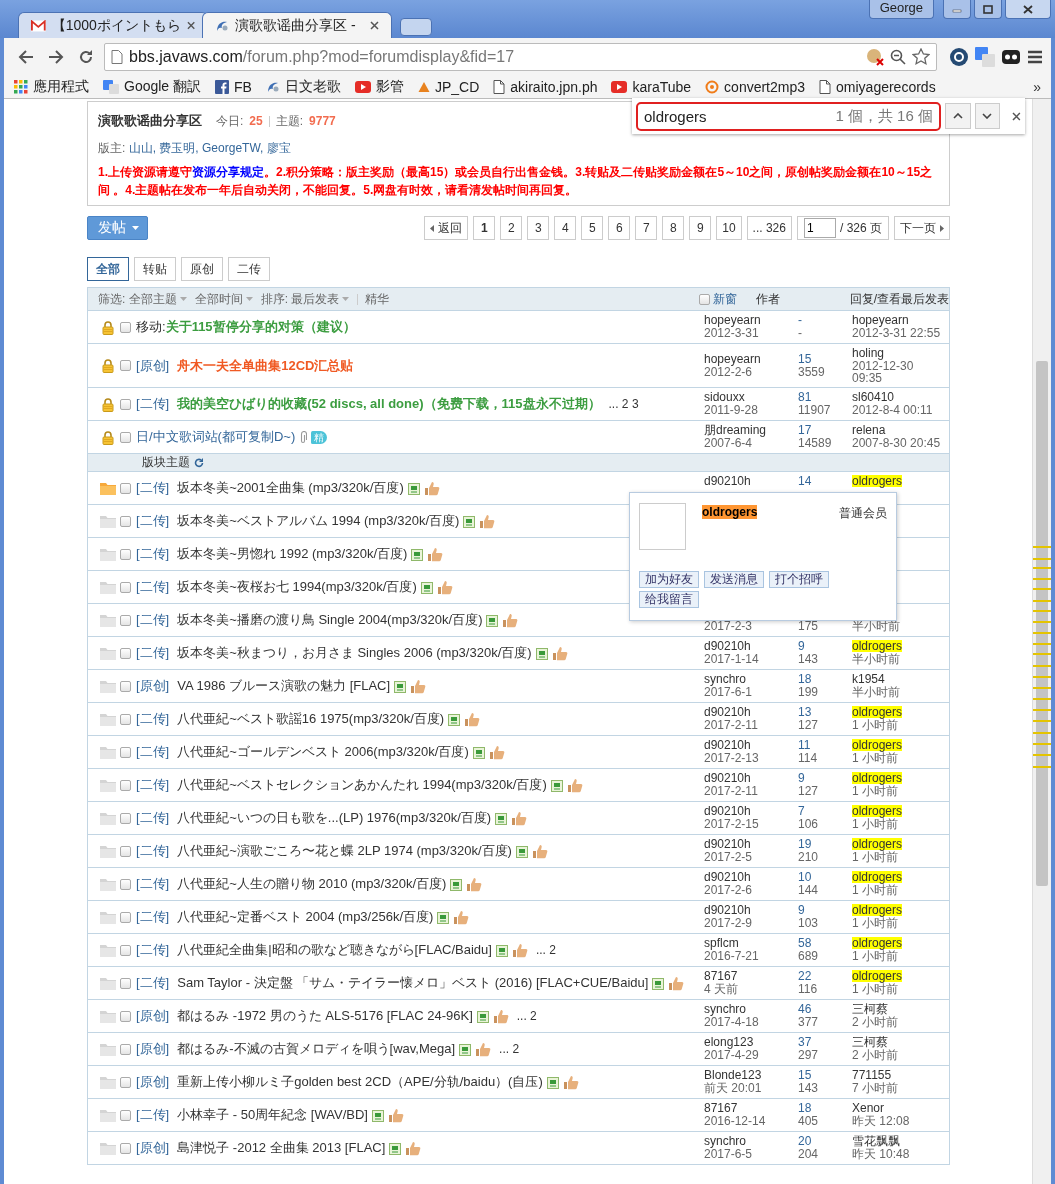 This screenshot has width=1055, height=1184. I want to click on thread-title-link: 坂本冬美~男惚れ 1992 (mp3/320k/百度), so click(292, 553).